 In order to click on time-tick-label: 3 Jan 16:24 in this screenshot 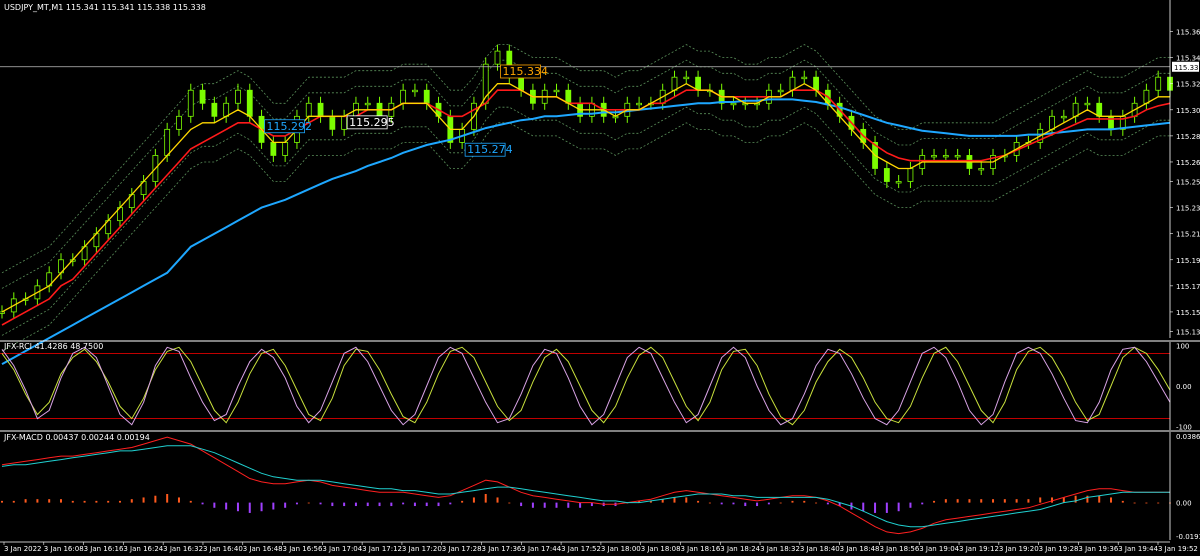, I will do `click(143, 549)`.